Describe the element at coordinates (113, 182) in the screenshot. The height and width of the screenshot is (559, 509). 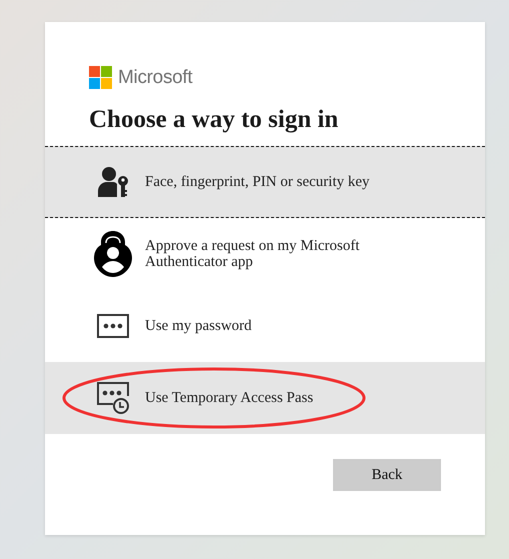
I see `person-key-icon` at that location.